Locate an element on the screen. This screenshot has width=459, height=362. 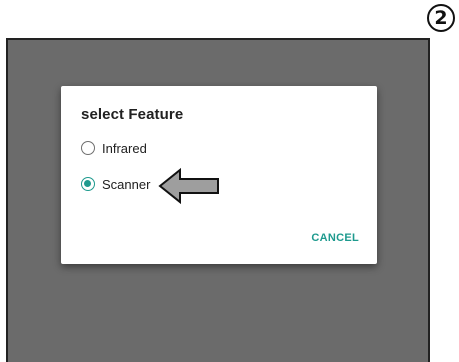
radio-checked-icon is located at coordinates (88, 184).